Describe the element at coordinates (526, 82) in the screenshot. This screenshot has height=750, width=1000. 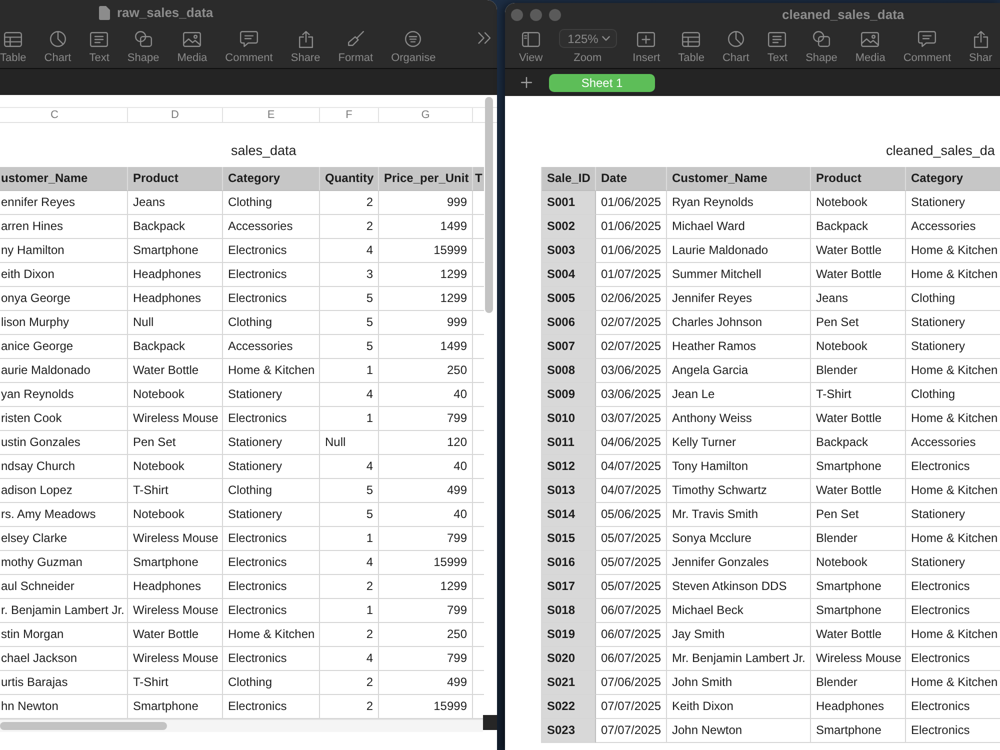
I see `add-sheet-button` at that location.